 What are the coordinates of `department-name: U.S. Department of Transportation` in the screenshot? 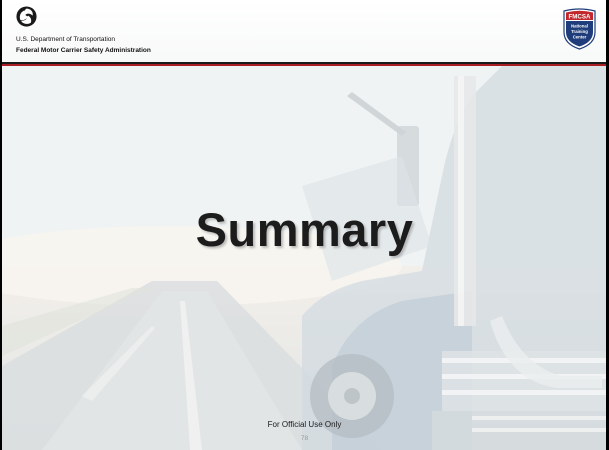 It's located at (65, 39).